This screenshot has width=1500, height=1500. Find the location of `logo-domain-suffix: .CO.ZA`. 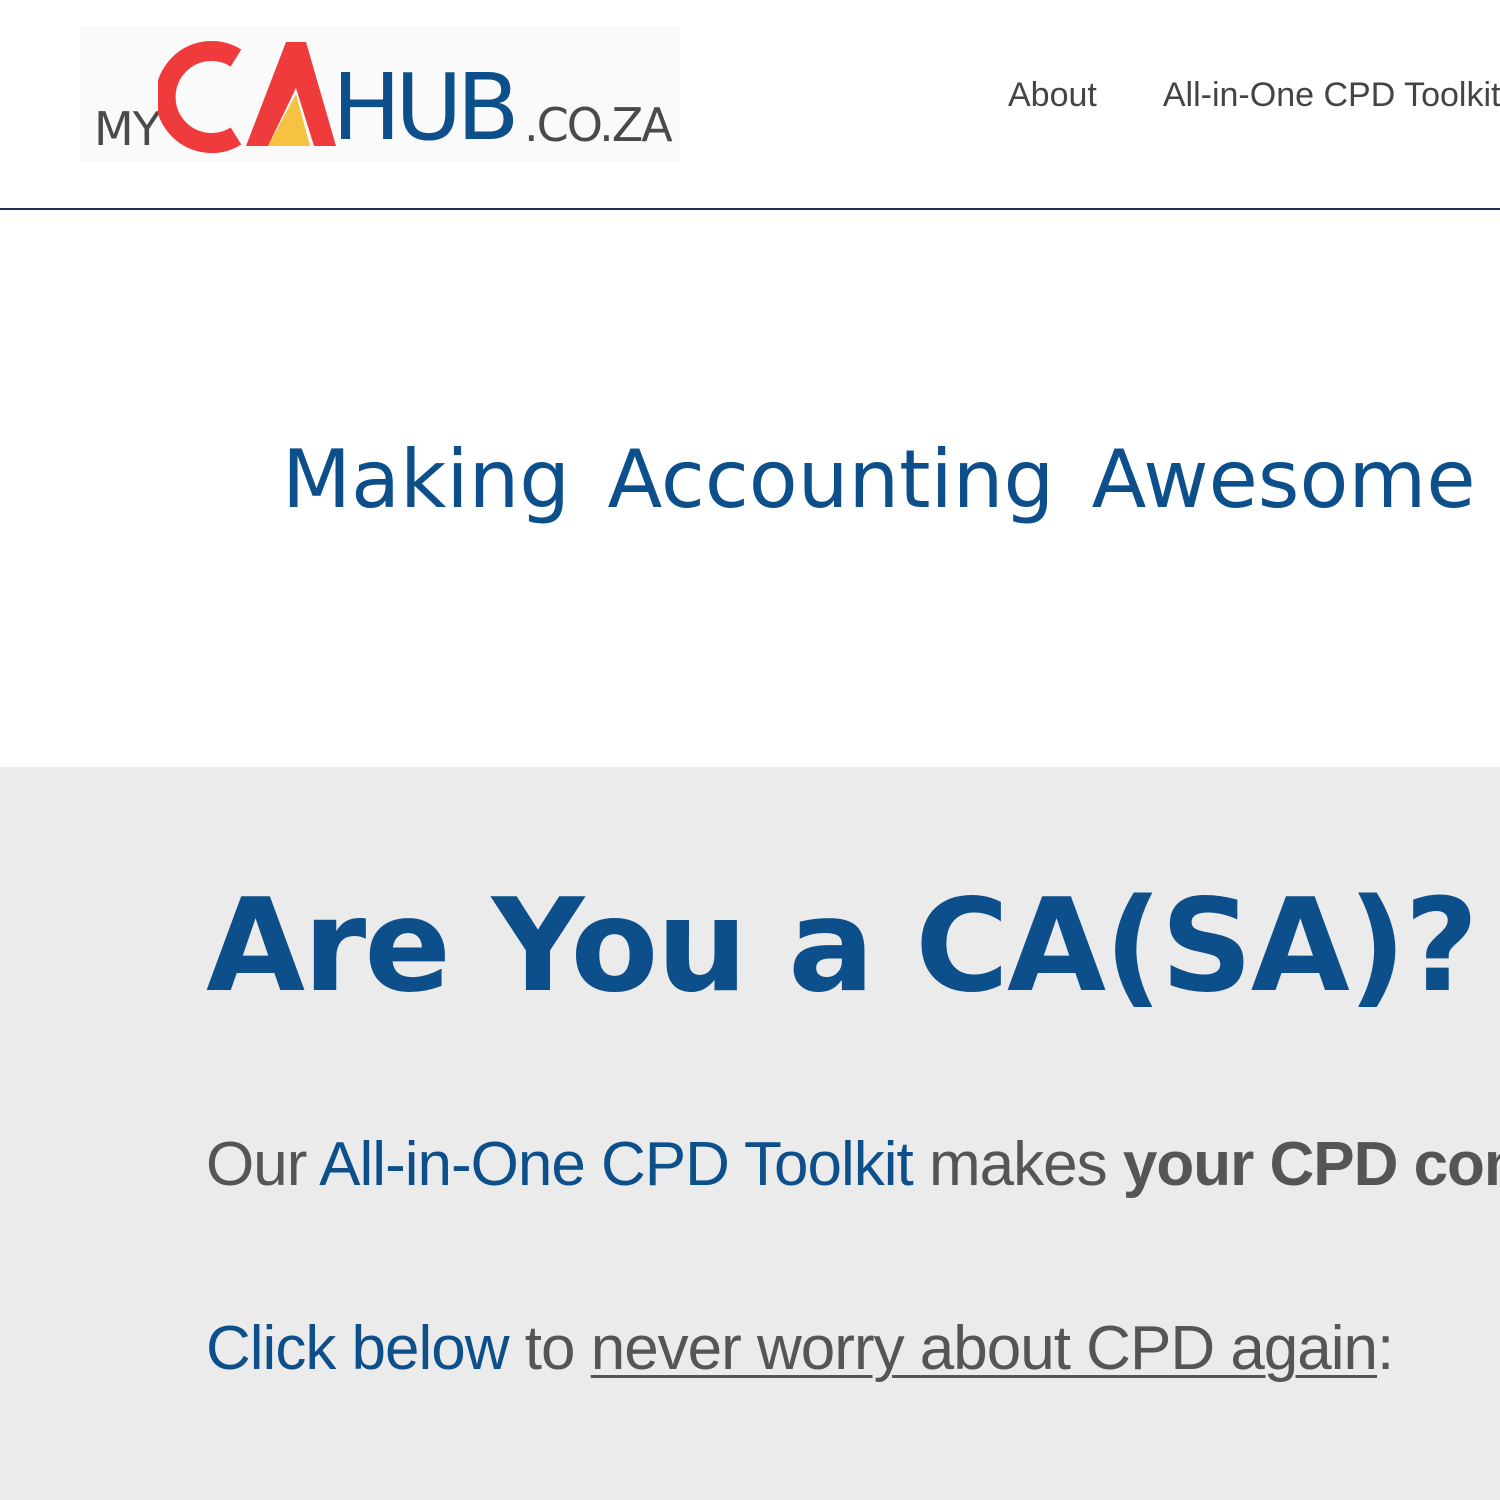

logo-domain-suffix: .CO.ZA is located at coordinates (598, 125).